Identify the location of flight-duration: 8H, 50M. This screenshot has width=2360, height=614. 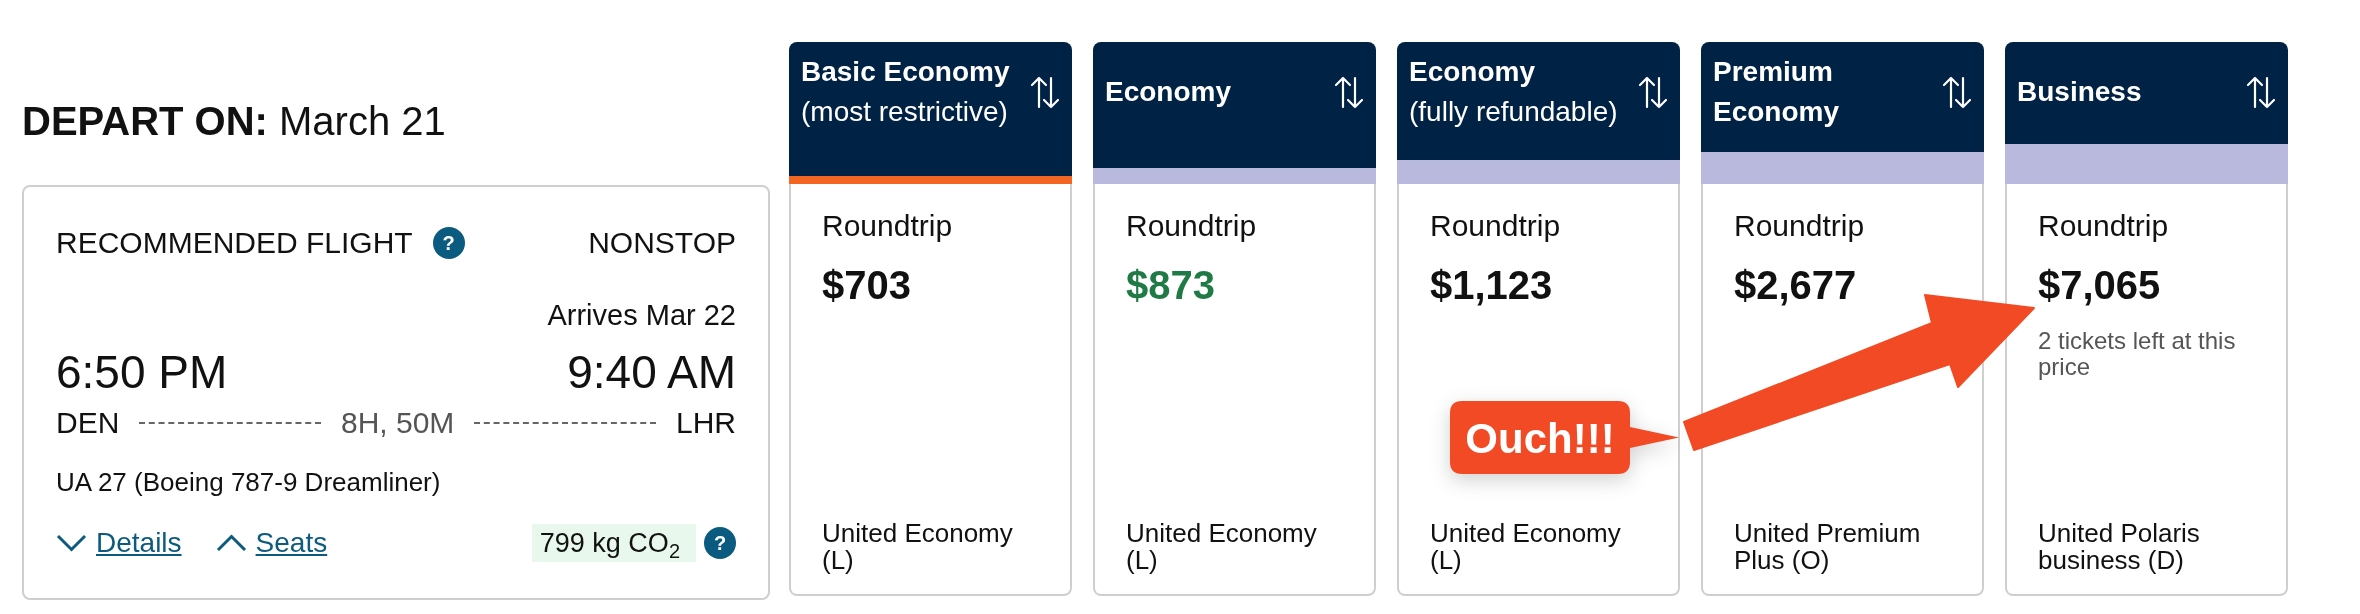
(397, 423).